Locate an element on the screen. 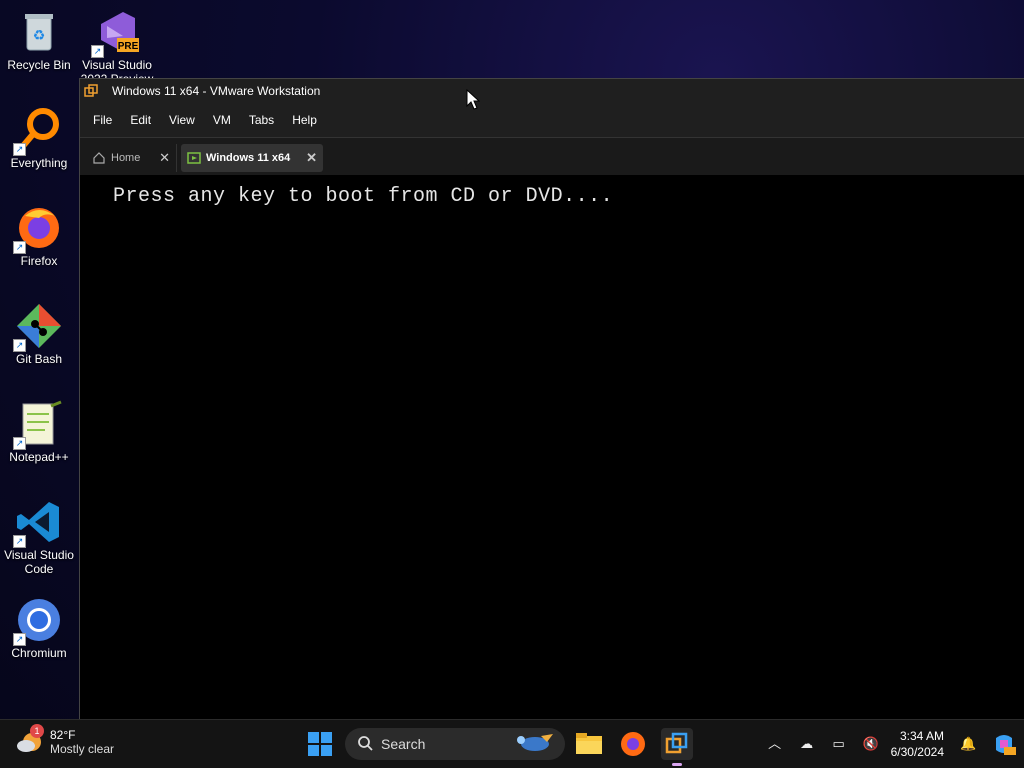 Image resolution: width=1024 pixels, height=768 pixels. vscode-icon: ↗ is located at coordinates (38, 523).